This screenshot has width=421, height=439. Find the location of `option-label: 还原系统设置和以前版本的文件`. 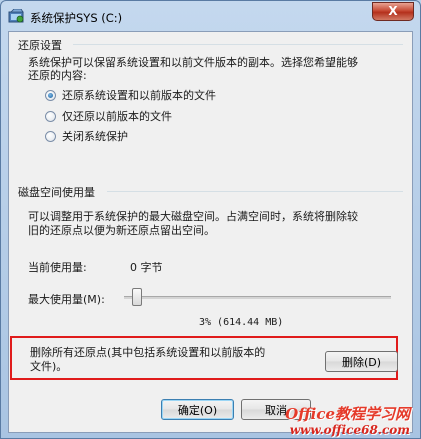

option-label: 还原系统设置和以前版本的文件 is located at coordinates (139, 95).